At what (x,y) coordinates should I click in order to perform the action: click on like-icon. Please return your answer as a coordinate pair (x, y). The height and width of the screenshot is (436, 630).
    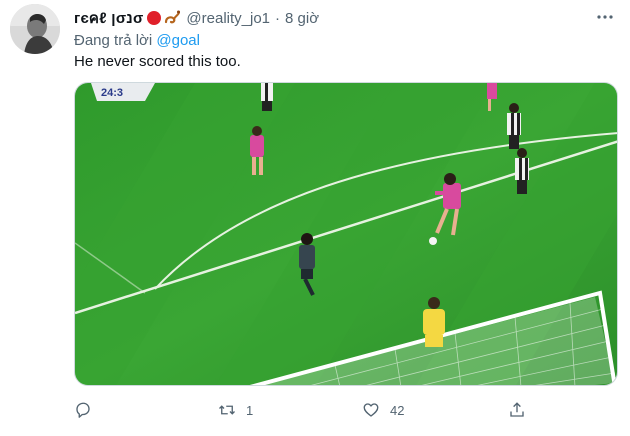
    Looking at the image, I should click on (371, 410).